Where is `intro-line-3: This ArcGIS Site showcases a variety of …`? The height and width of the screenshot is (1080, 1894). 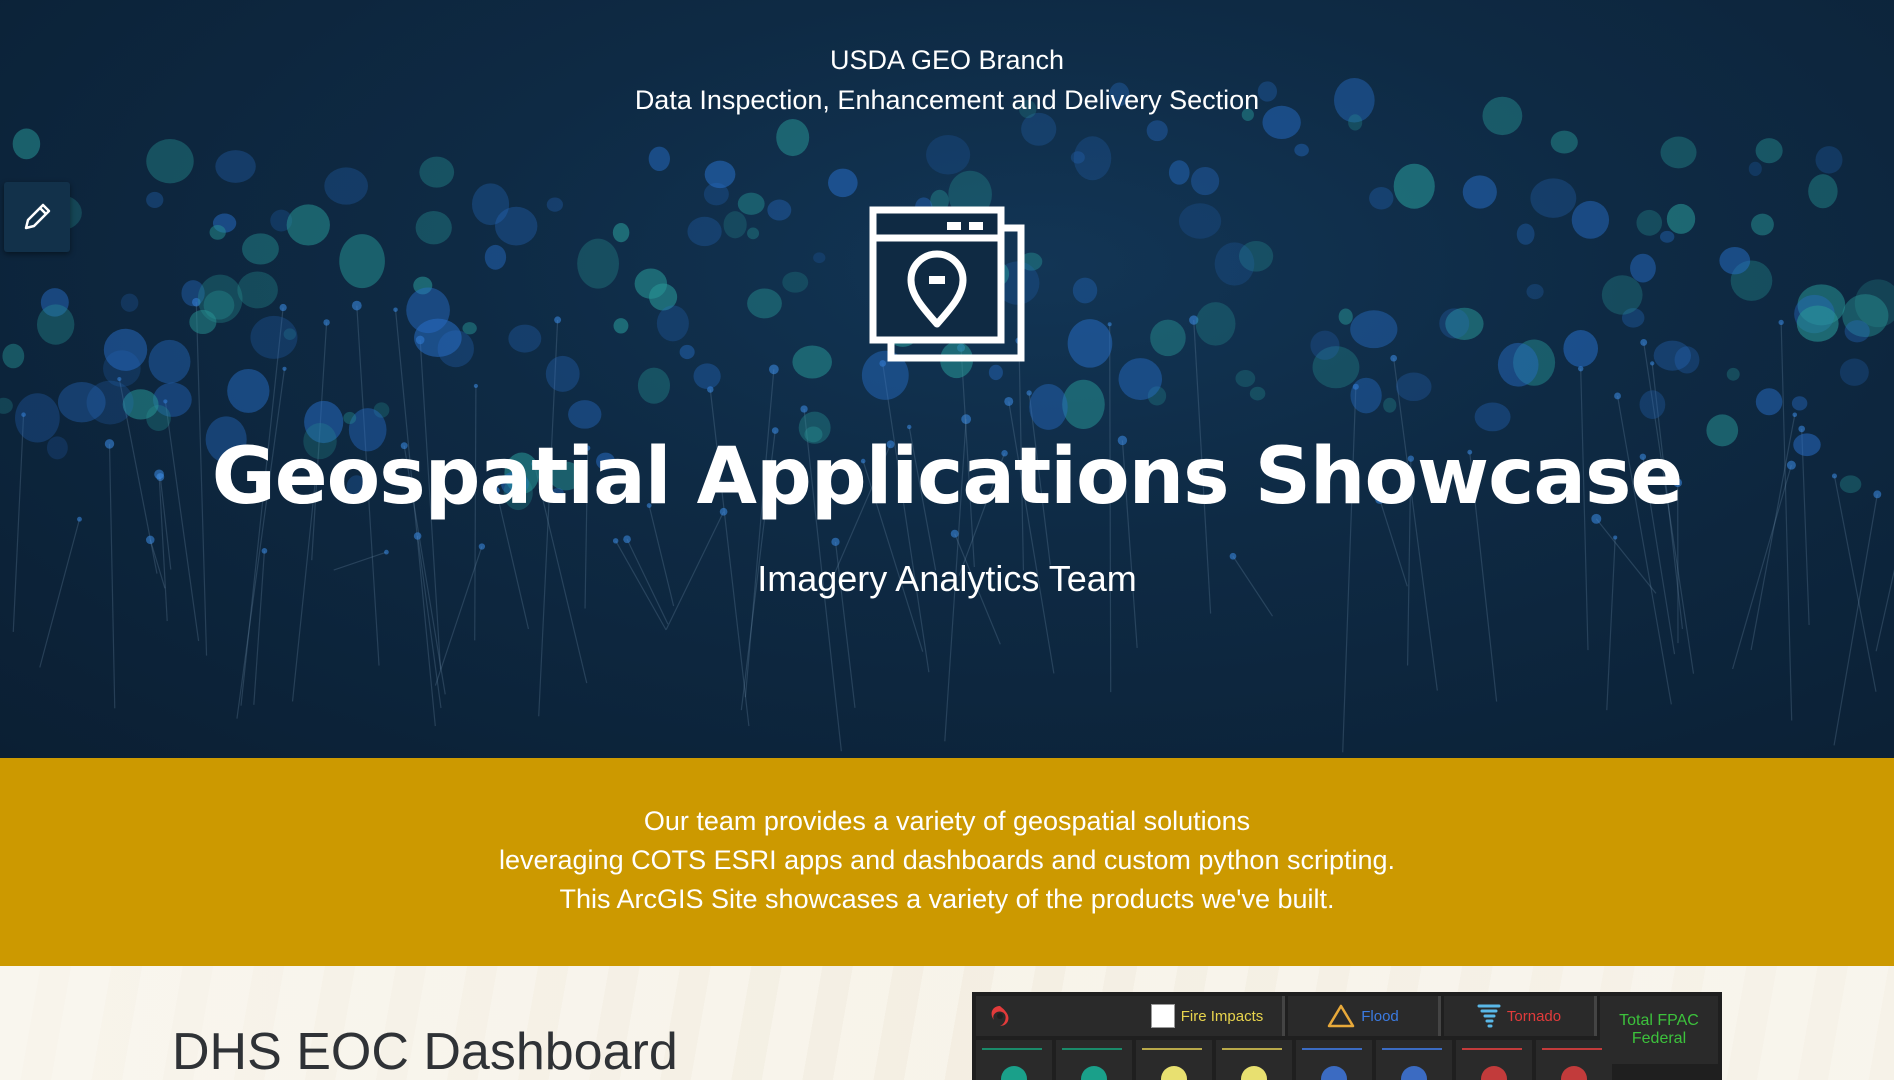 intro-line-3: This ArcGIS Site showcases a variety of … is located at coordinates (947, 899).